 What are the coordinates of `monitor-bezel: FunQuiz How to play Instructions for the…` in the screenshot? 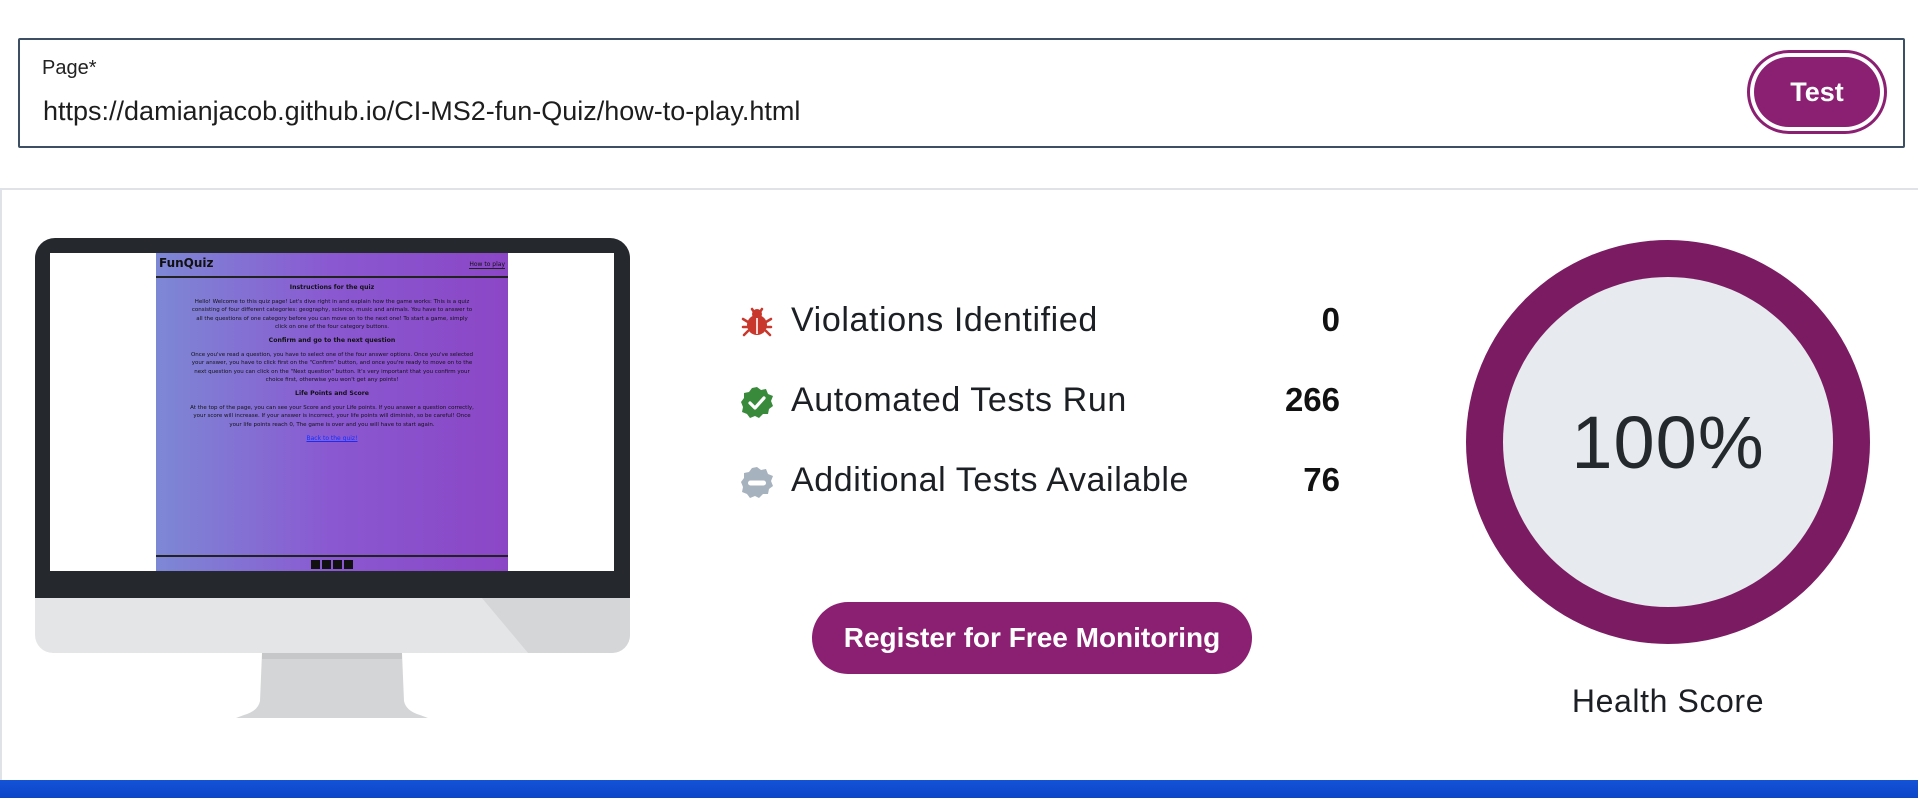 It's located at (332, 418).